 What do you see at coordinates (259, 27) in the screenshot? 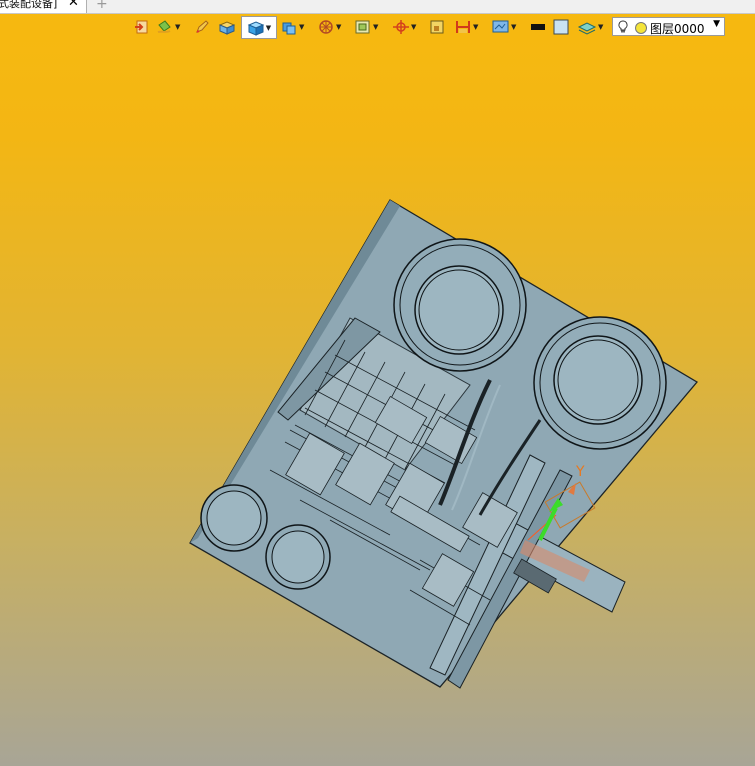
I see `shaded-cube-icon: ▼` at bounding box center [259, 27].